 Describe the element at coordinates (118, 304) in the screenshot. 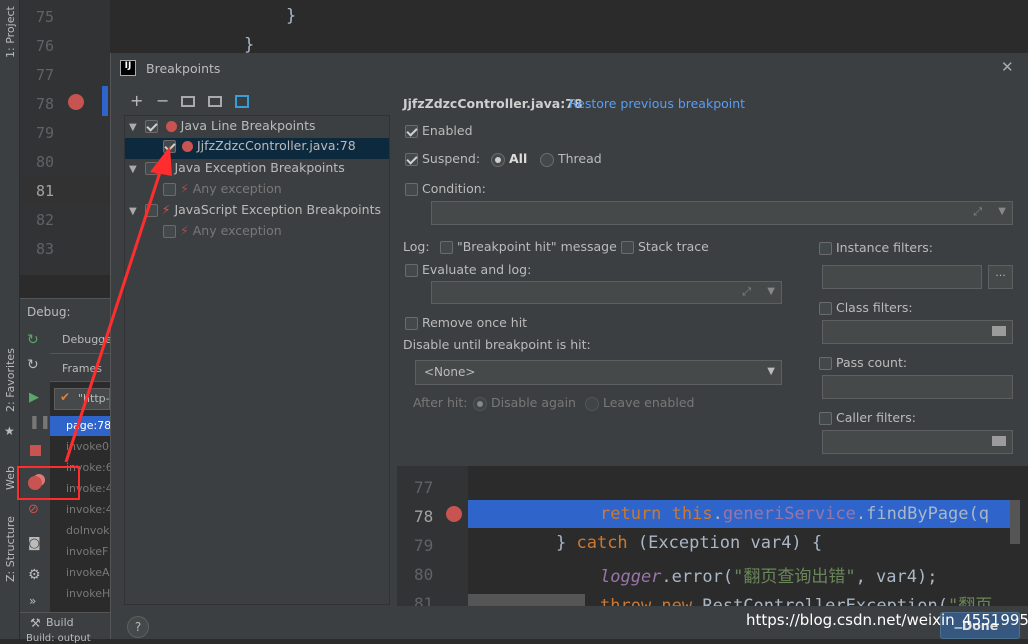

I see `annotation-arrow` at that location.